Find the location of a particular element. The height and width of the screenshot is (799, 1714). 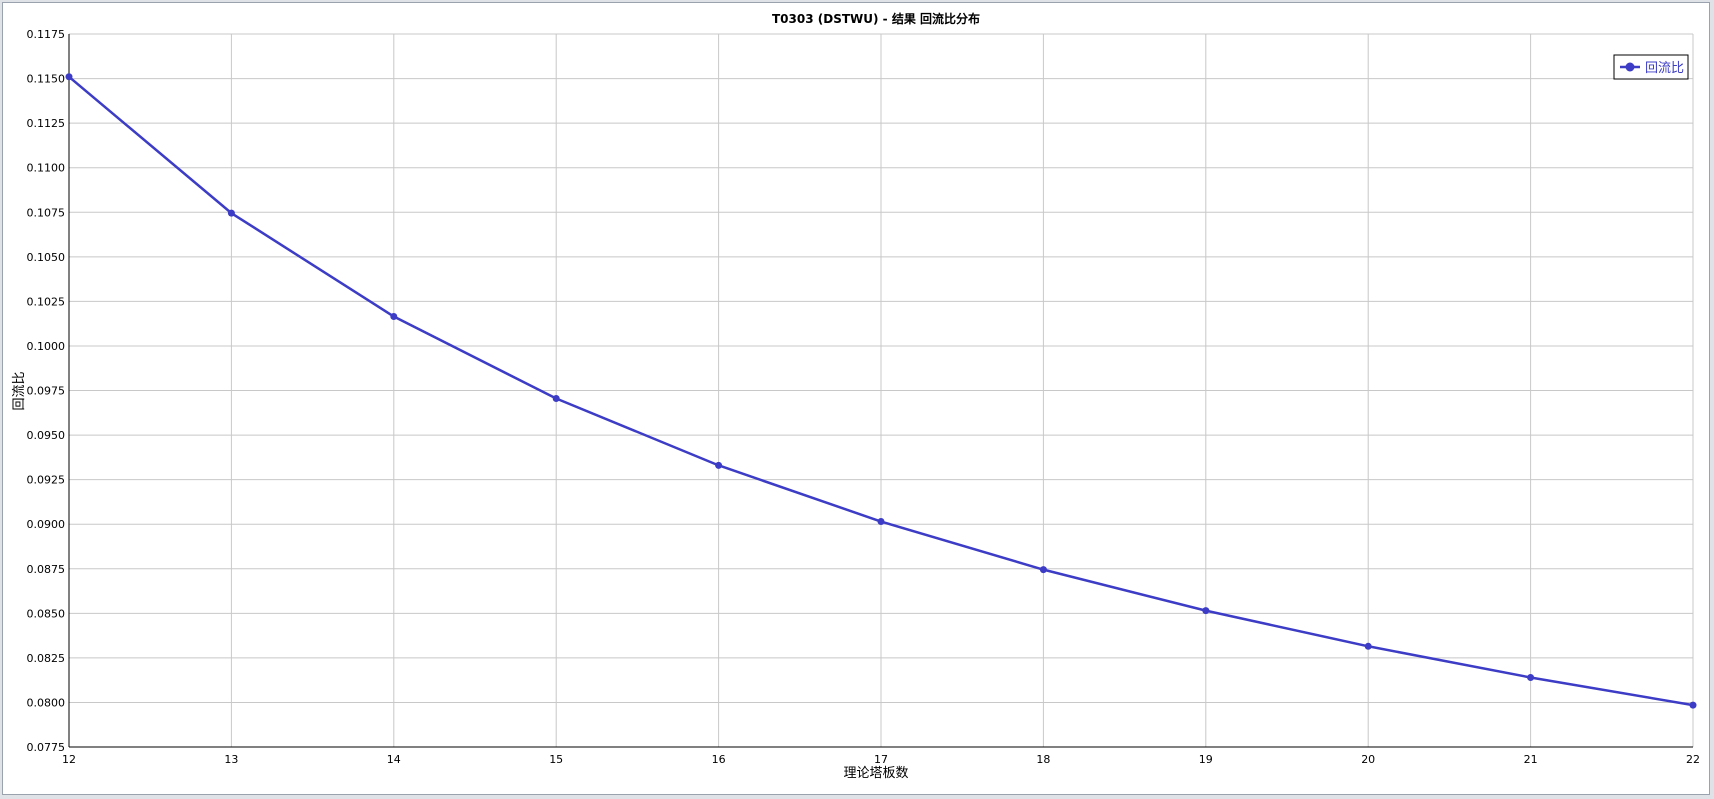

y-tick-label: 0.0800 is located at coordinates (46, 702).